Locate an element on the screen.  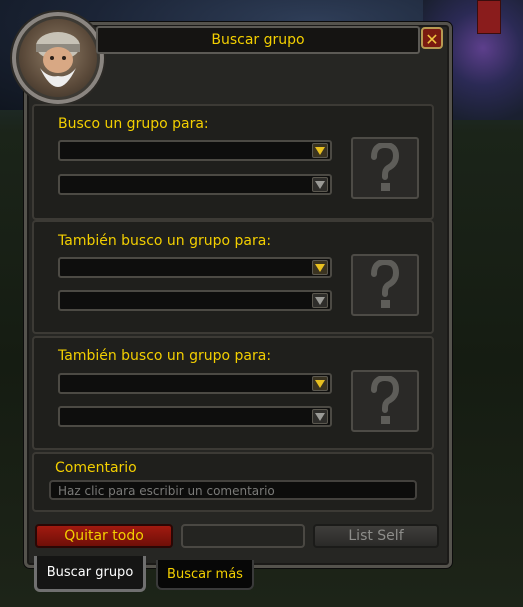
comment-input: Haz clic para escribir un comentario is located at coordinates (233, 490).